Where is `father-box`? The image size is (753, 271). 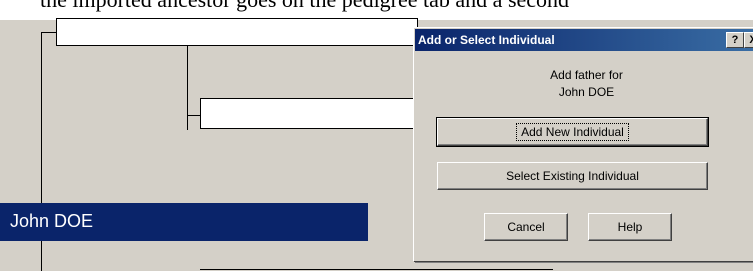 father-box is located at coordinates (237, 32).